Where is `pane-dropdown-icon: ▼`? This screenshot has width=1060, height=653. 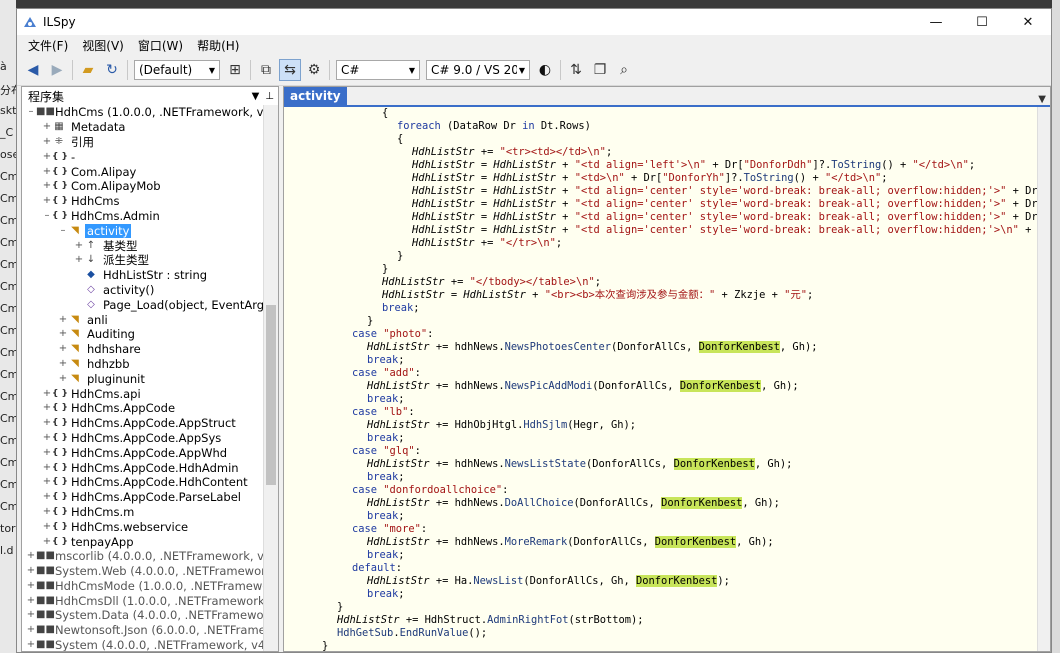
pane-dropdown-icon: ▼ is located at coordinates (256, 96).